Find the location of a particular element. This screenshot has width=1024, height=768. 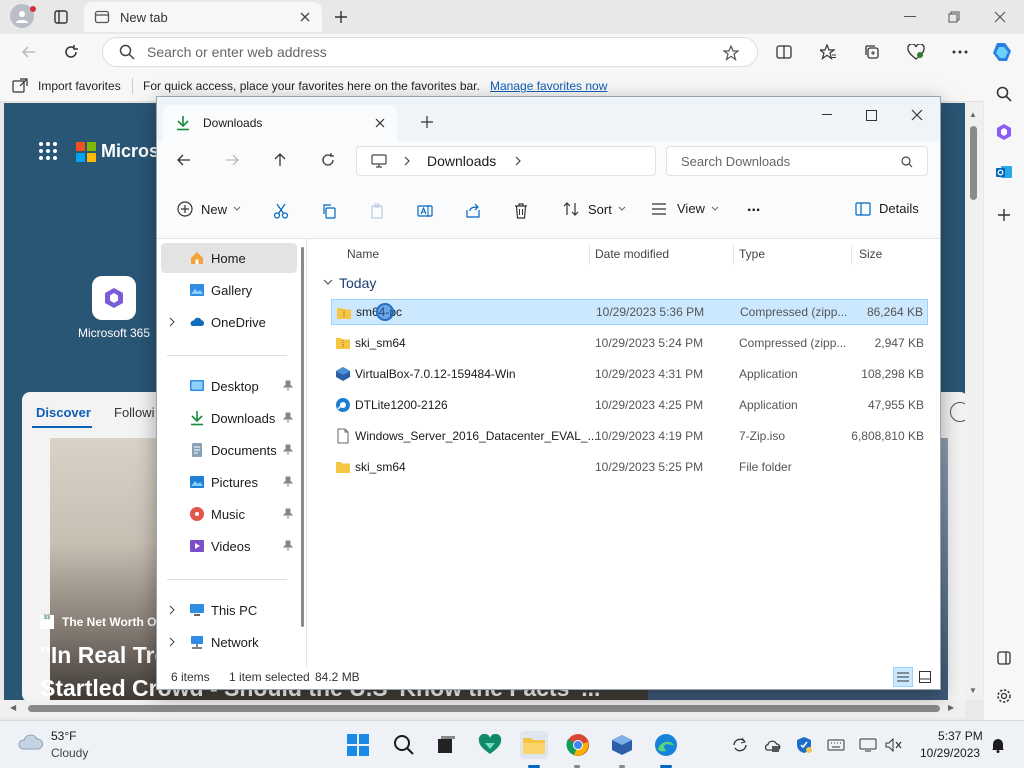

nav-item-gallery: Gallery is located at coordinates (229, 290).